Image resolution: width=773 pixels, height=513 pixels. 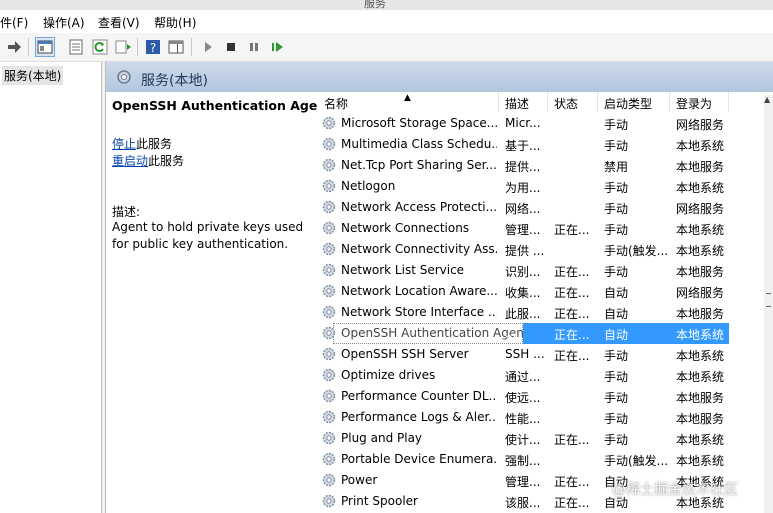 I want to click on cell-name: OpenSSH SSH Server, so click(x=405, y=354).